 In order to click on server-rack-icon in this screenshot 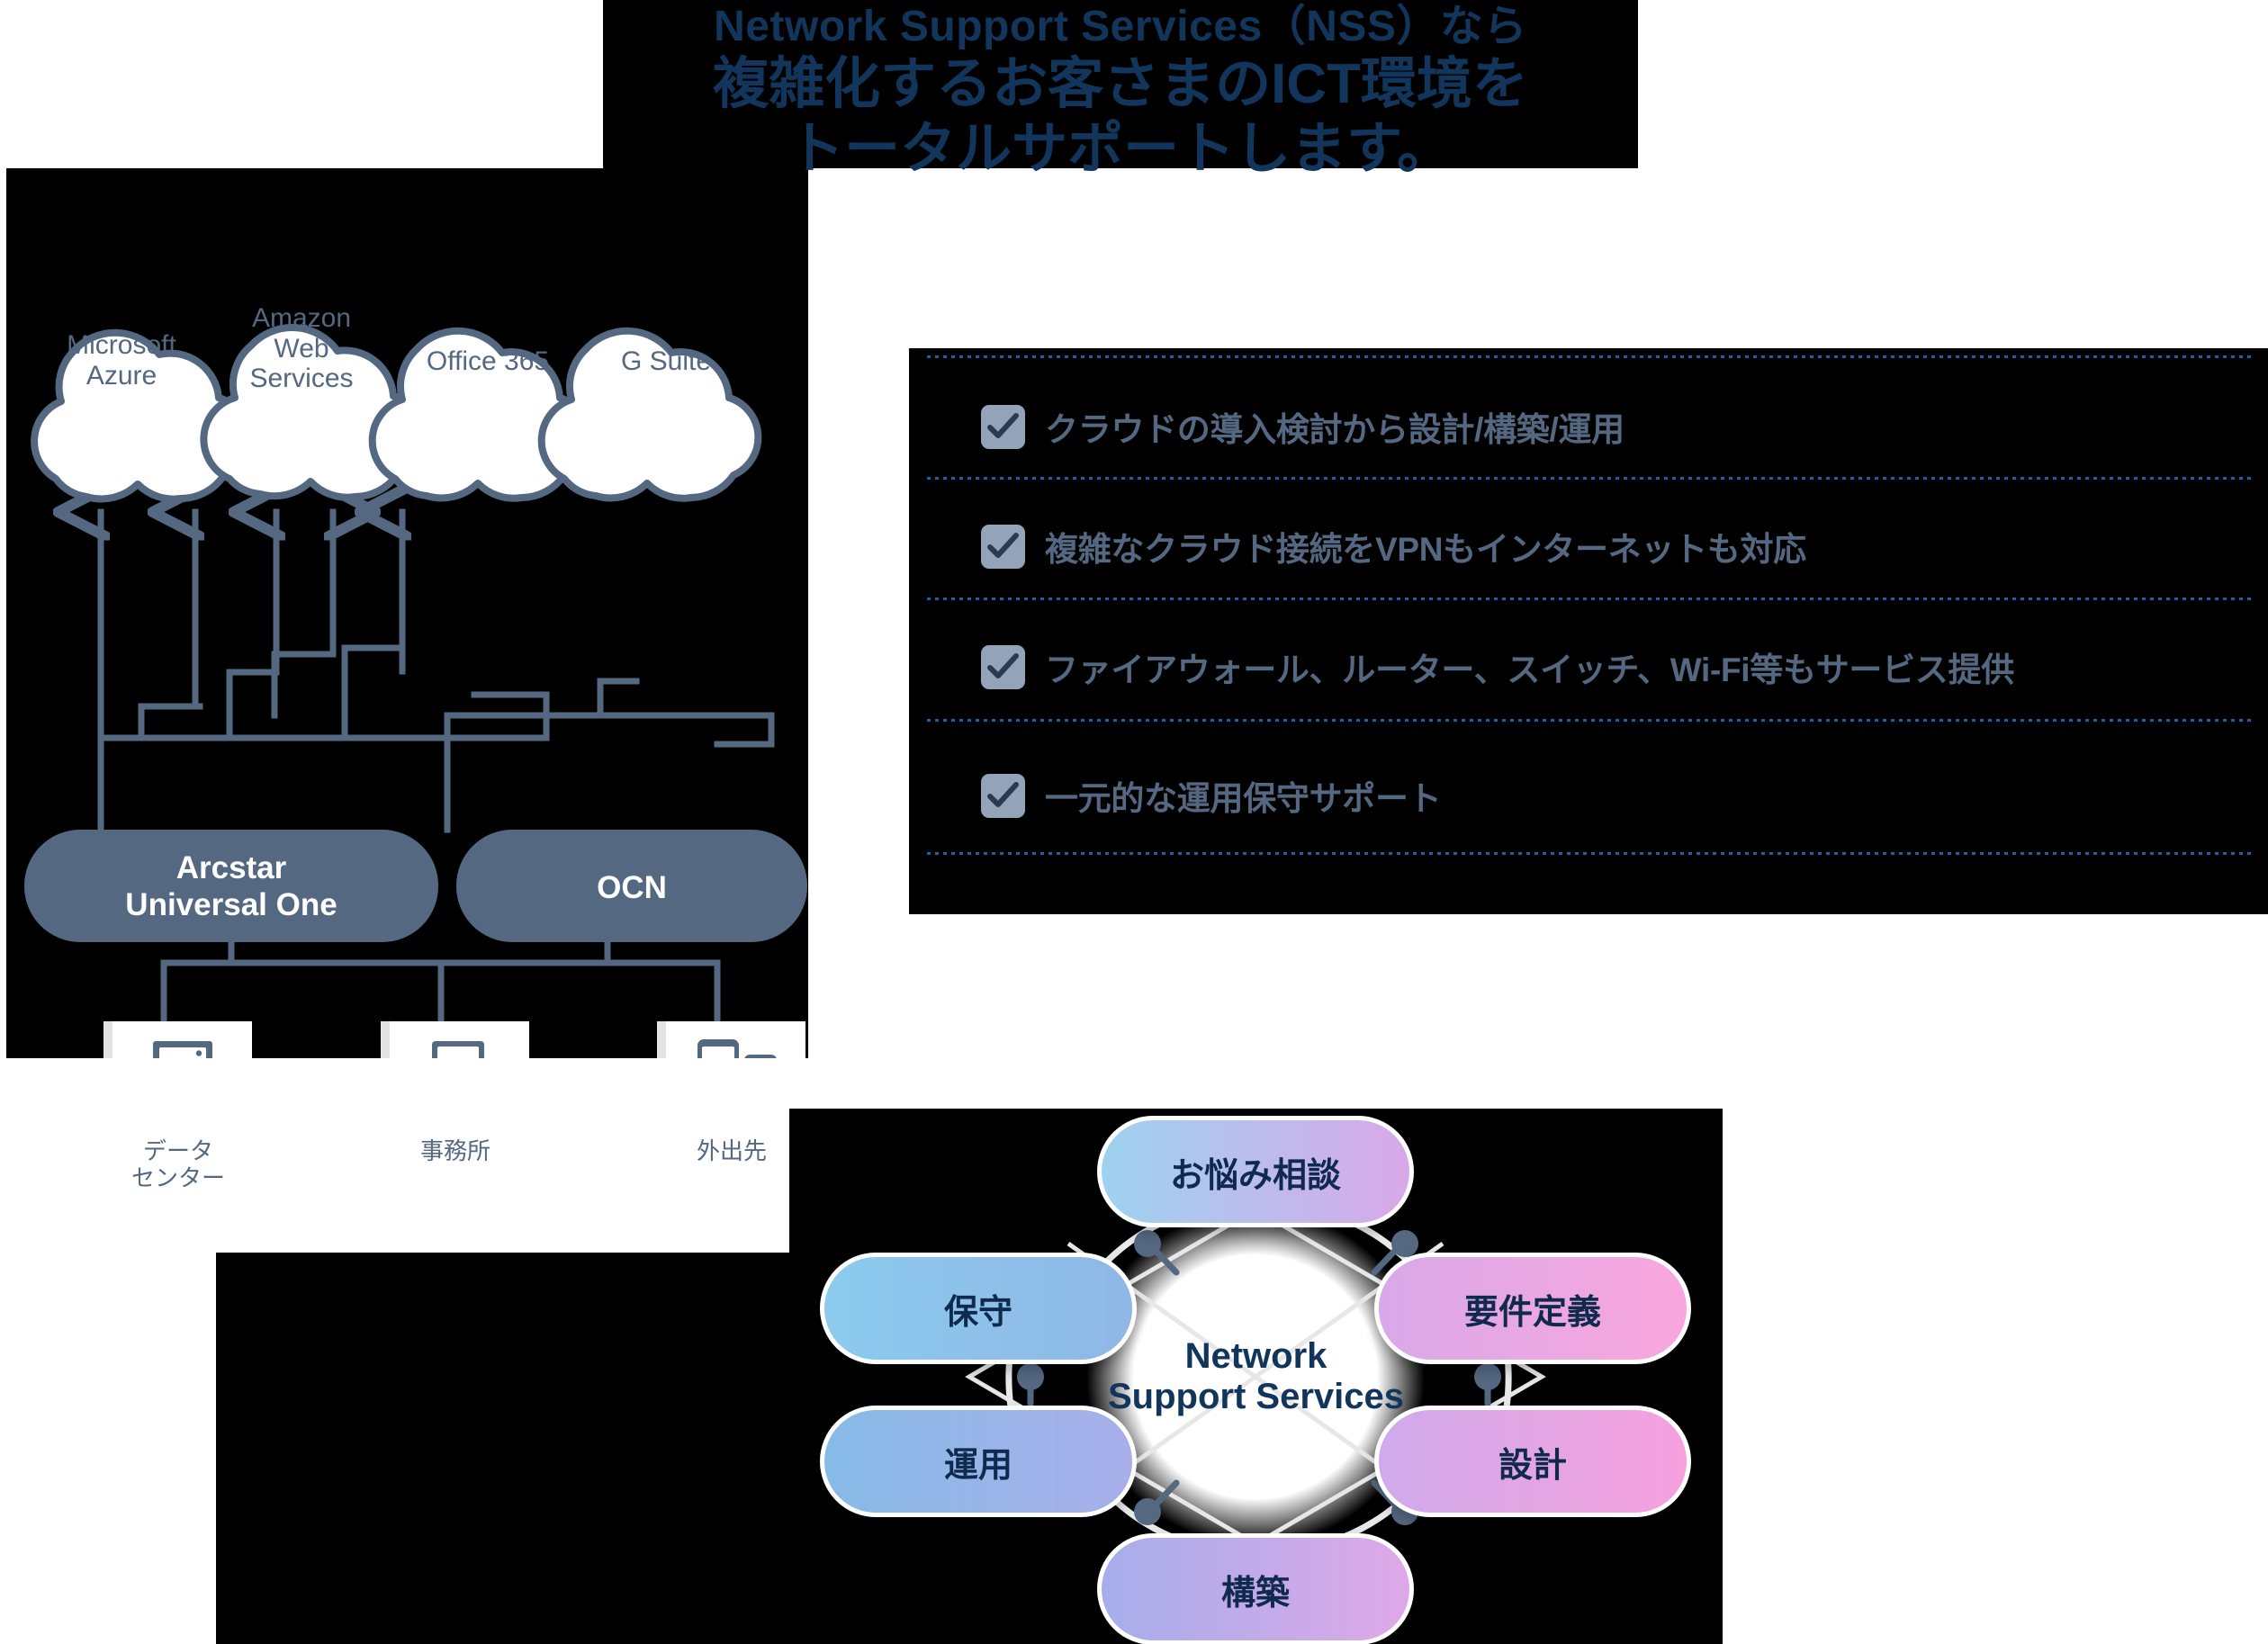, I will do `click(183, 1049)`.